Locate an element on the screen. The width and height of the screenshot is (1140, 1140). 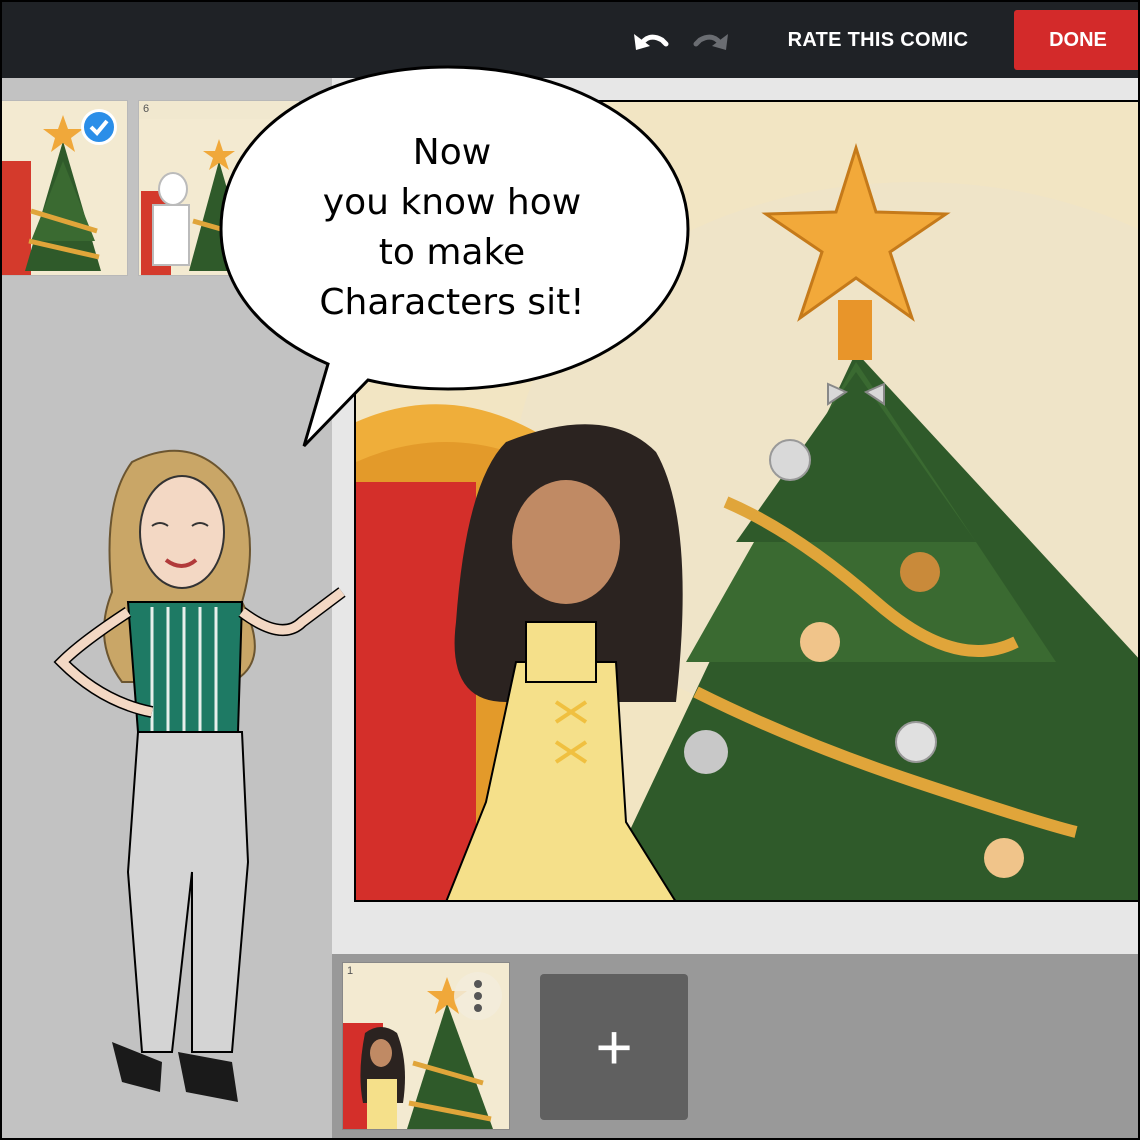
more-options-icon is located at coordinates (478, 996).